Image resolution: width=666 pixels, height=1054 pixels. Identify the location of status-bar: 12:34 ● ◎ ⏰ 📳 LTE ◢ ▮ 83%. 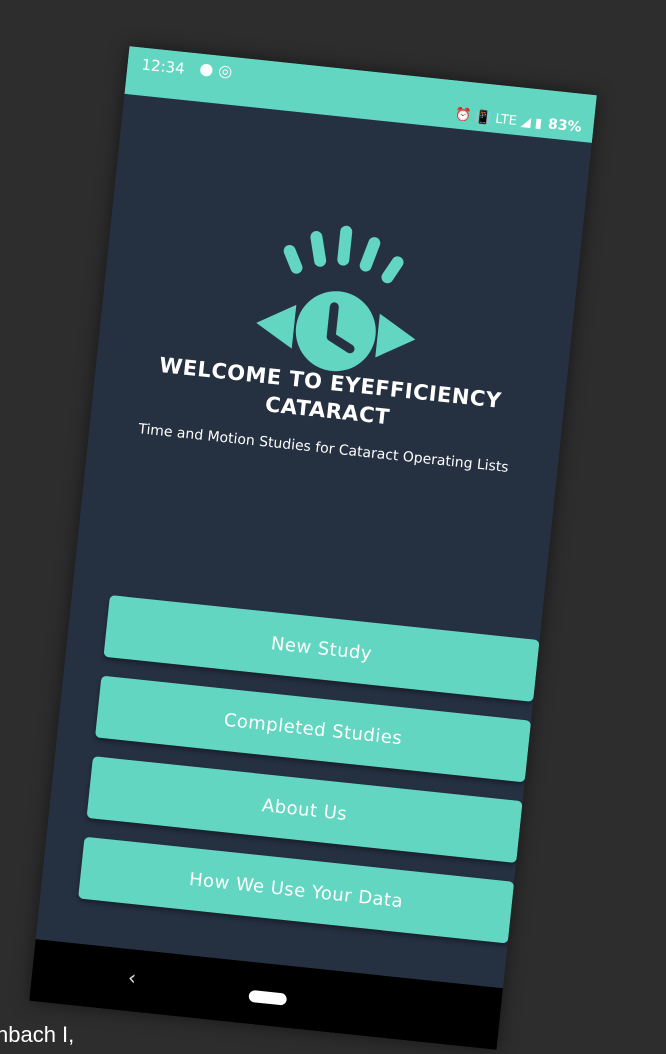
(360, 94).